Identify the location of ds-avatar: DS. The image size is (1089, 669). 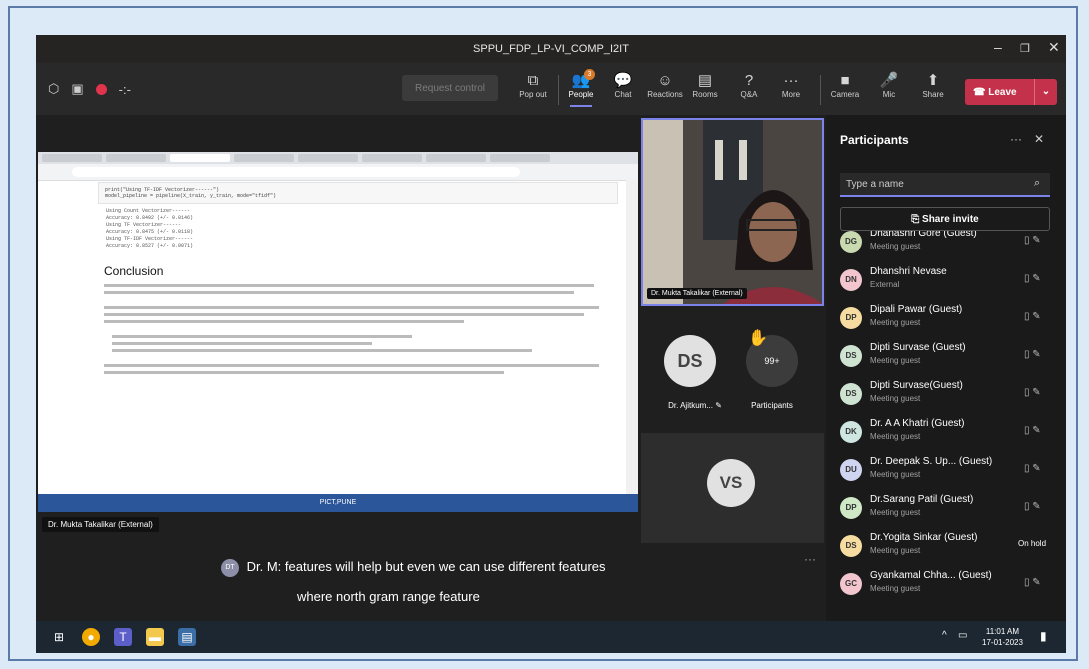
(690, 361).